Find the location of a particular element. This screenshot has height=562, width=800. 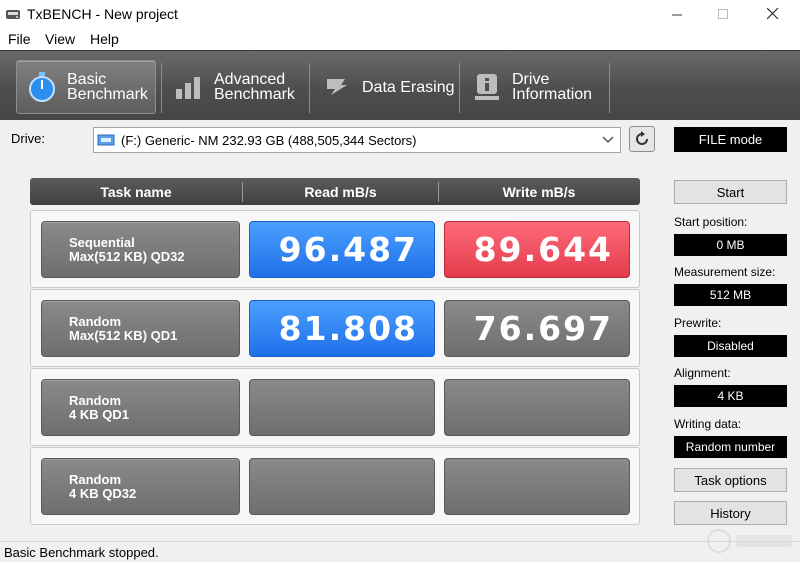

header-task-name: Task name is located at coordinates (136, 191).